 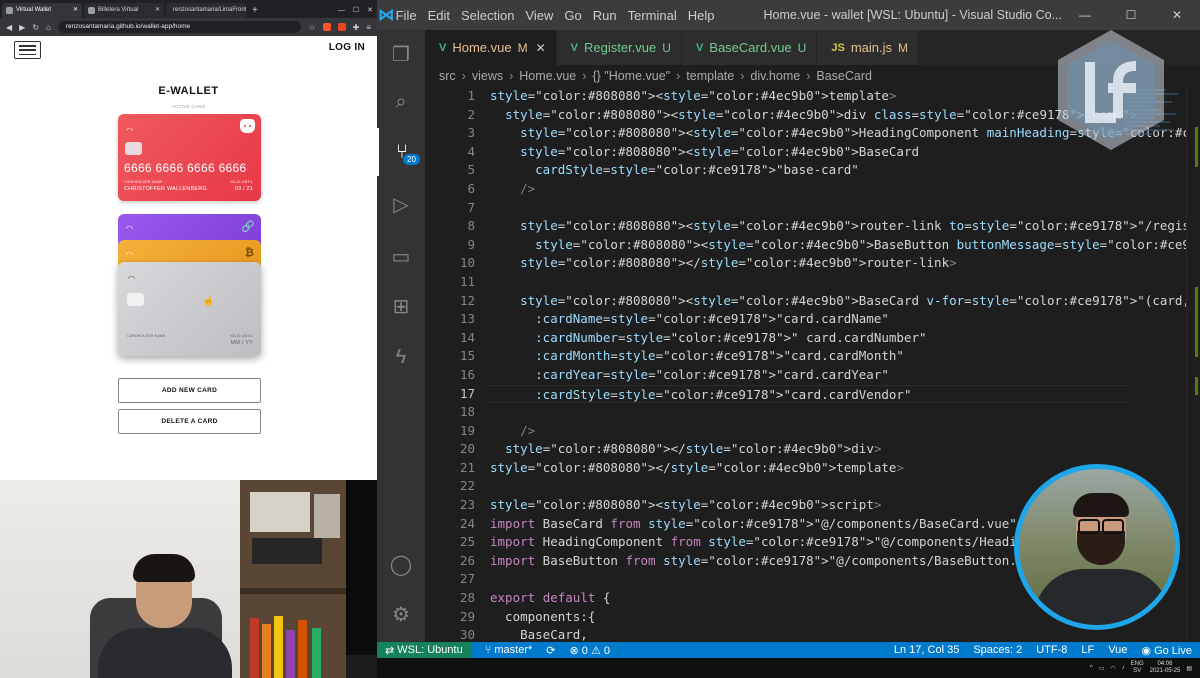 I want to click on menu-terminal: Terminal, so click(x=658, y=15).